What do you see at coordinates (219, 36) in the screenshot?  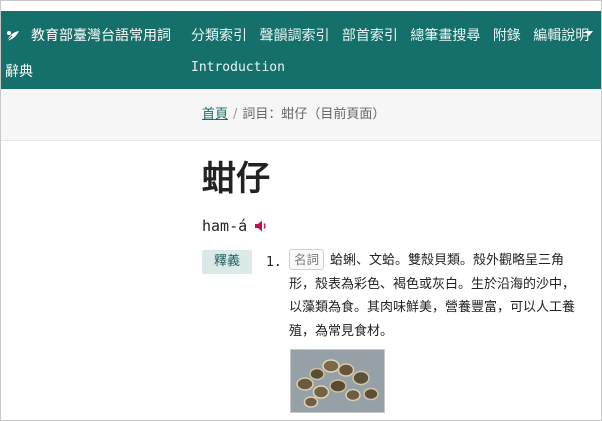 I see `nav-category-index: 分類索引` at bounding box center [219, 36].